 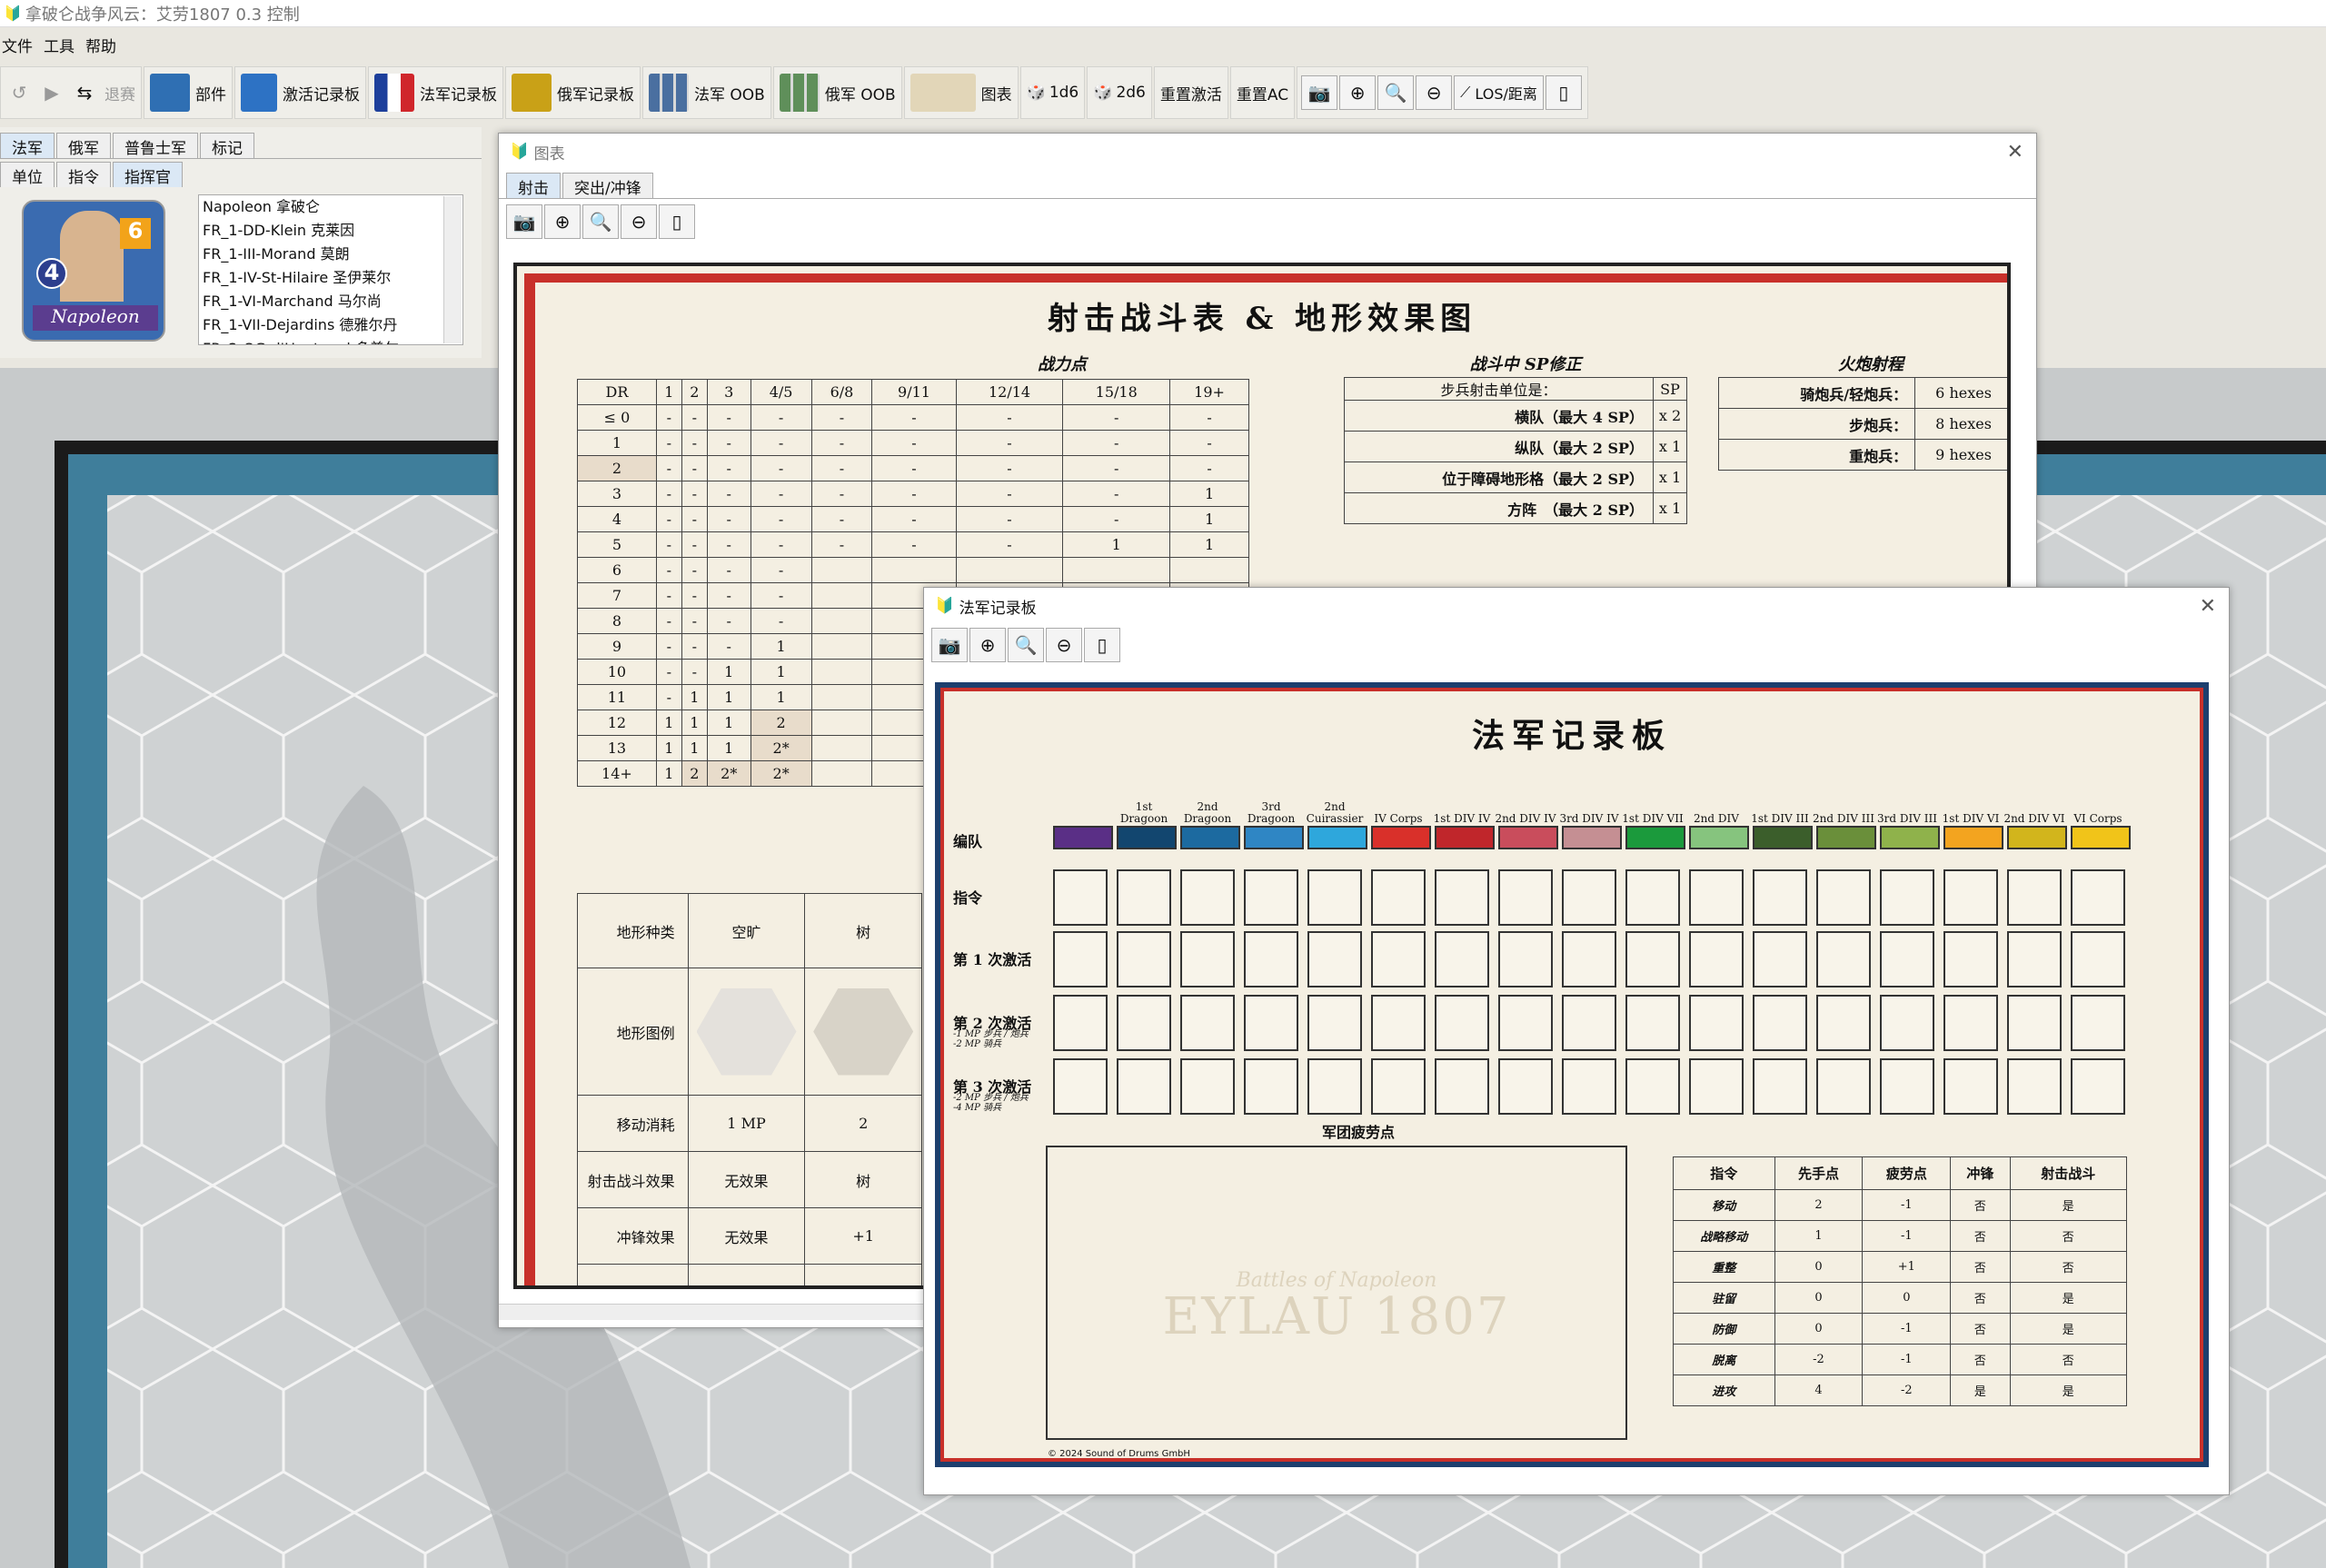 I want to click on undo-icon: ↺, so click(x=19, y=93).